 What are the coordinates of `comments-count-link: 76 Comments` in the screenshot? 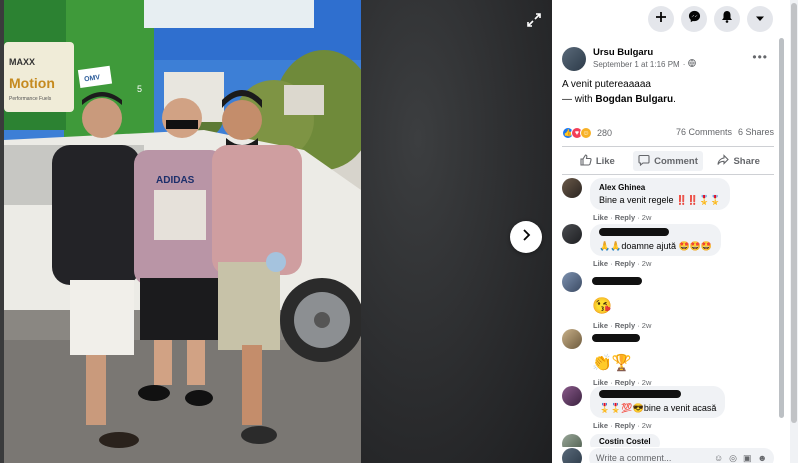 It's located at (704, 133).